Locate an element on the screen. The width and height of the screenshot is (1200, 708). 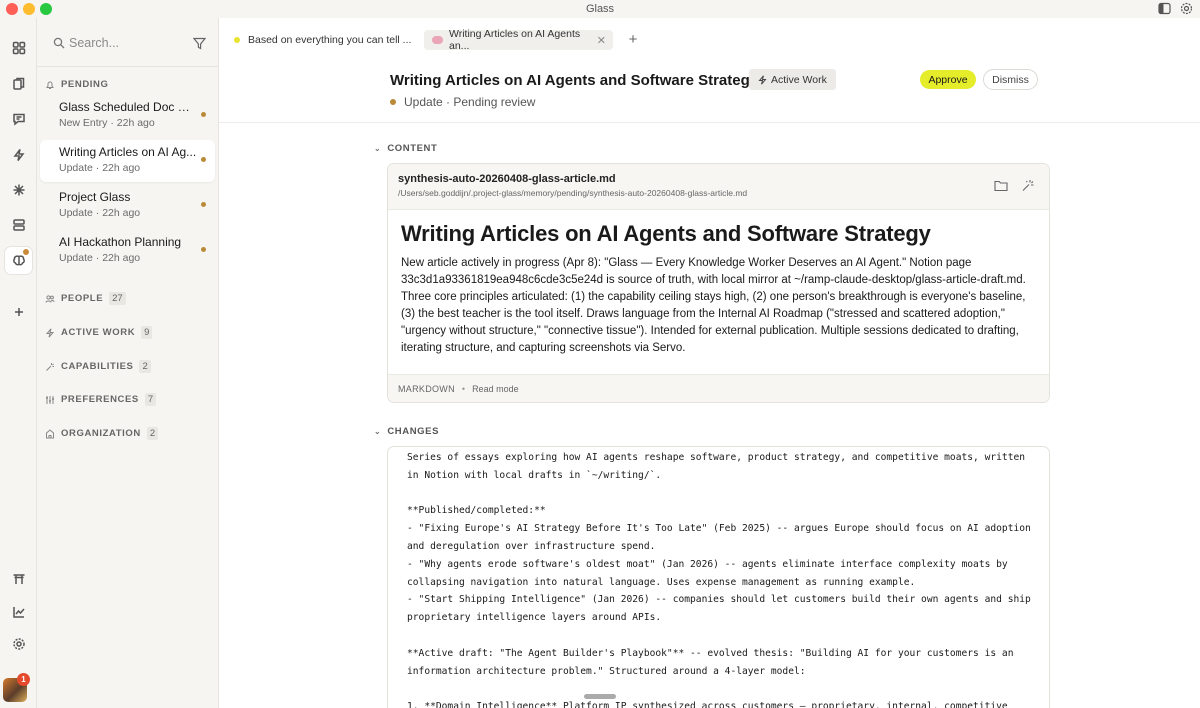
chat-icon is located at coordinates (18, 118).